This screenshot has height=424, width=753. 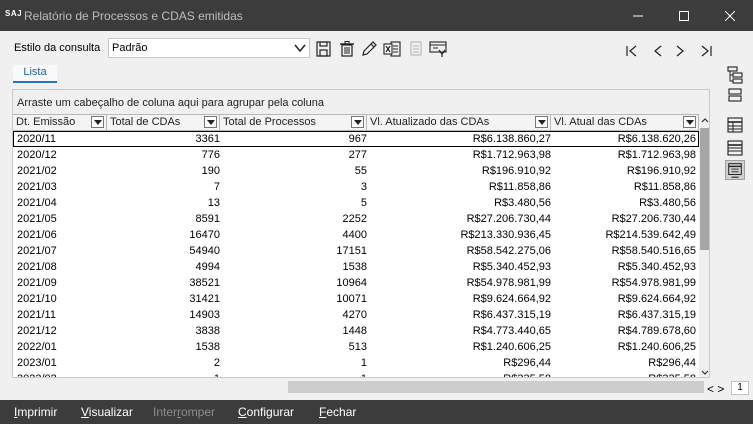 What do you see at coordinates (511, 331) in the screenshot?
I see `table-cell: R$4.773.440,65` at bounding box center [511, 331].